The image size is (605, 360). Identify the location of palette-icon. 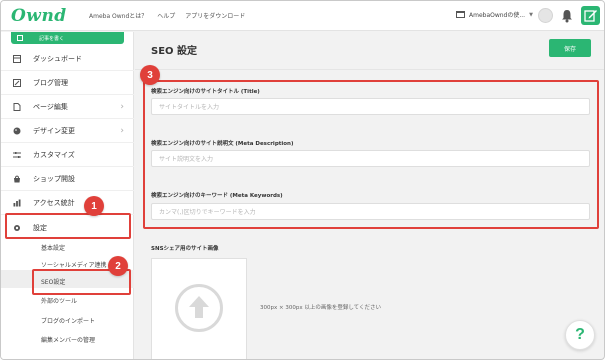
(17, 131).